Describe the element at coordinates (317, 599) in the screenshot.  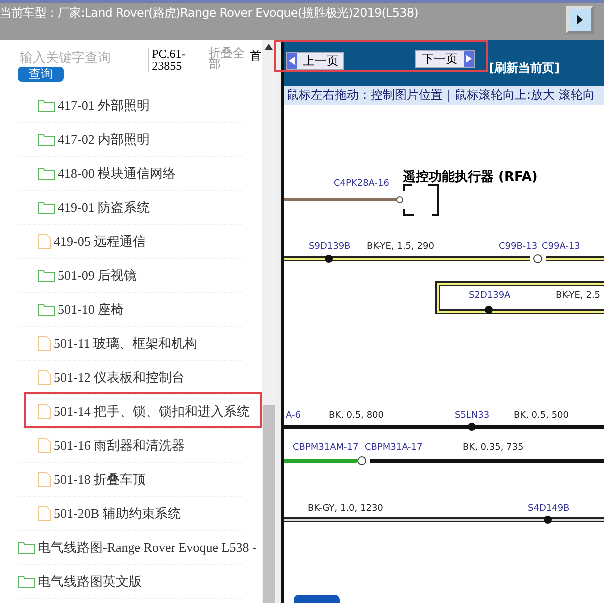
I see `toolbar-button` at that location.